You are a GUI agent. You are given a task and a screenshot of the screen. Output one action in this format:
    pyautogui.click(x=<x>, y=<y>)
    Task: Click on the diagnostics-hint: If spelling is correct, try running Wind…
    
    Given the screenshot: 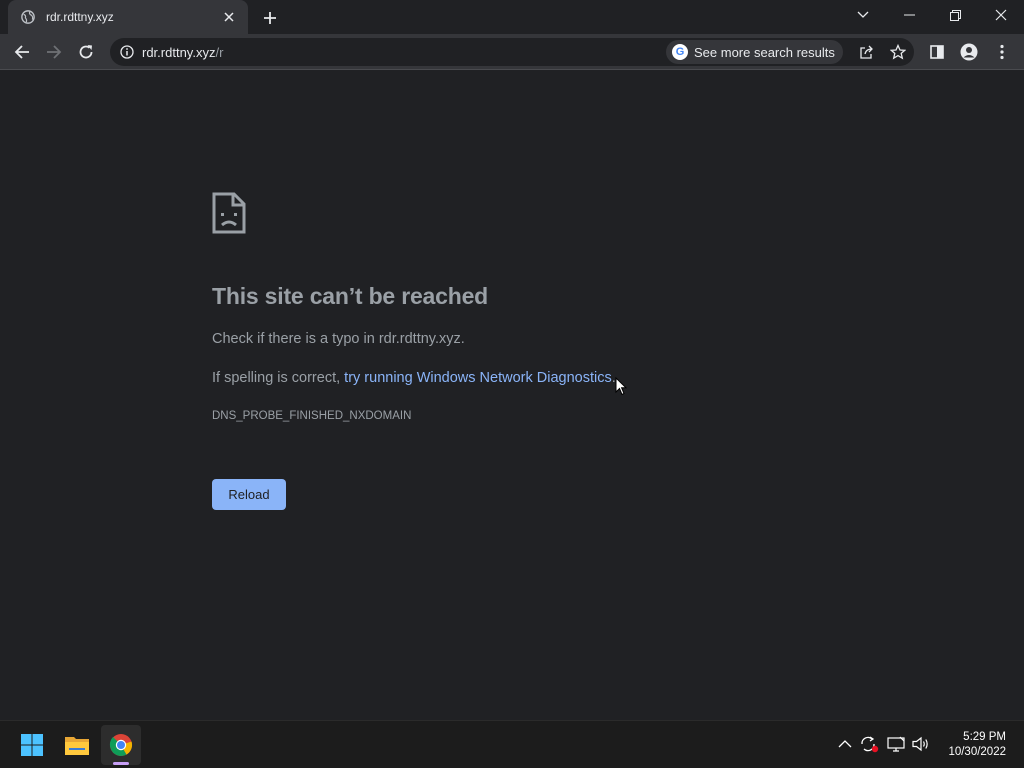 What is the action you would take?
    pyautogui.click(x=414, y=378)
    